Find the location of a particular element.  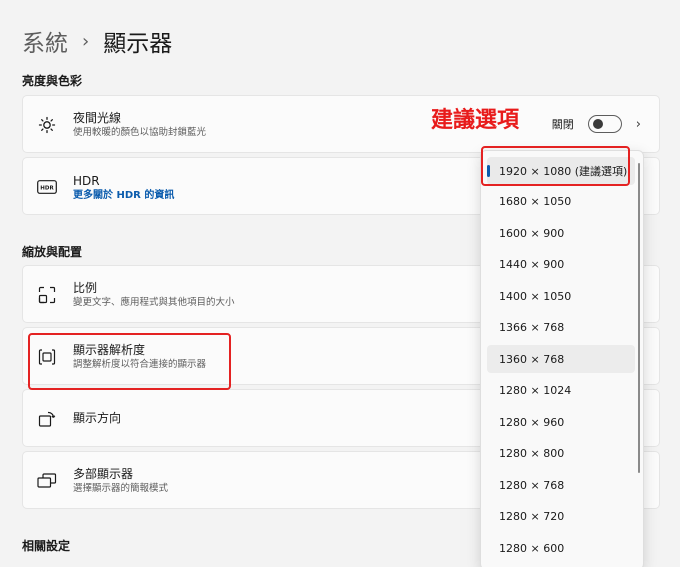

page-title: 顯示器 is located at coordinates (138, 44).